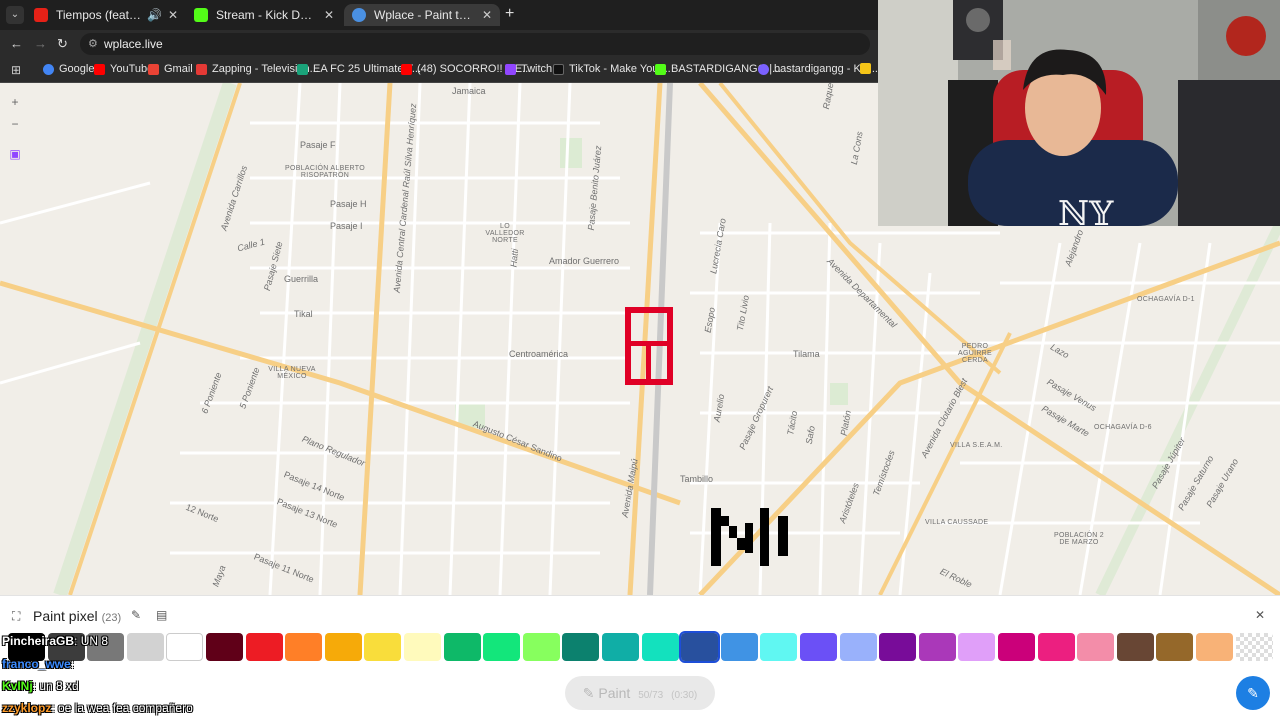 The image size is (1280, 721). I want to click on chat-text: :, so click(72, 664).